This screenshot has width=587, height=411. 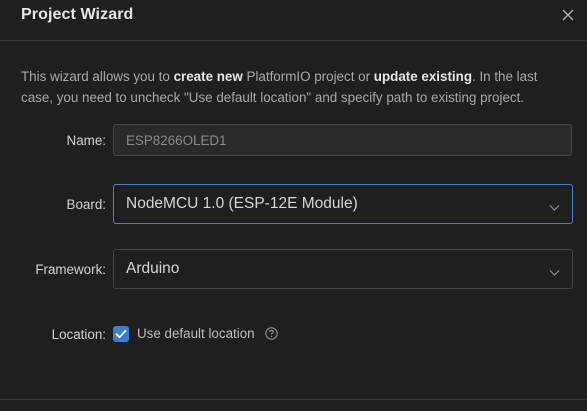 What do you see at coordinates (293, 399) in the screenshot?
I see `footer-divider` at bounding box center [293, 399].